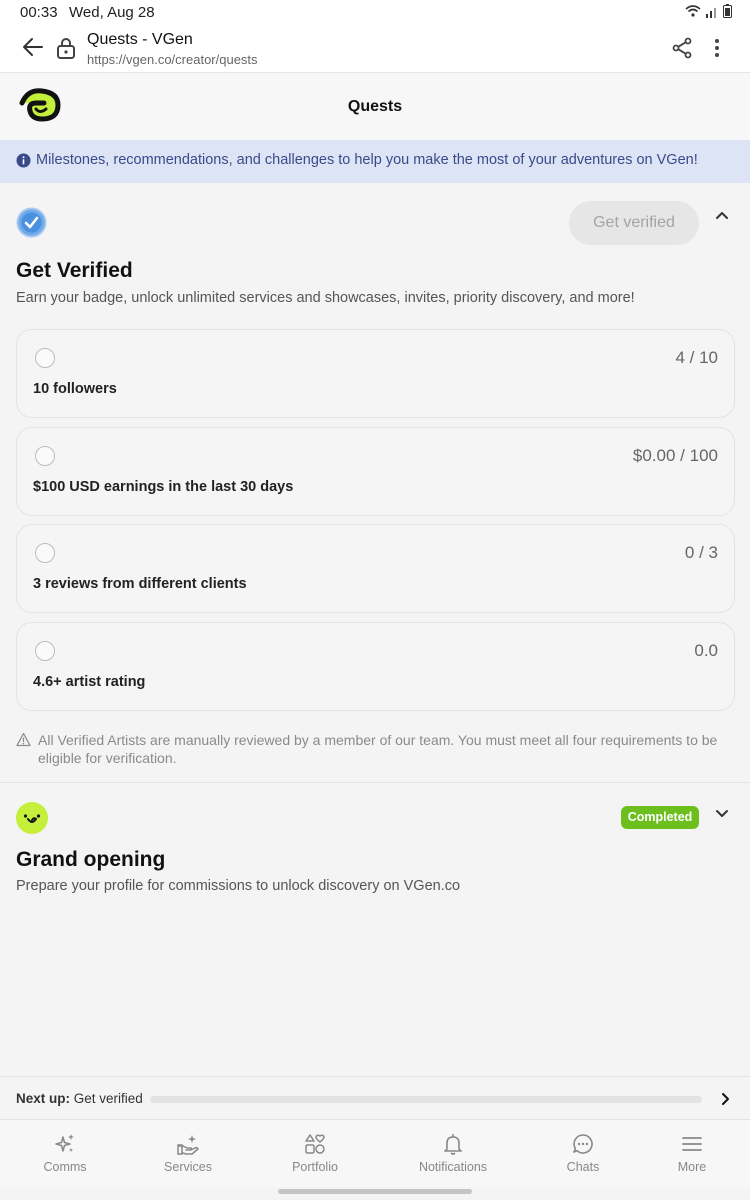 The height and width of the screenshot is (1200, 750). Describe the element at coordinates (89, 682) in the screenshot. I see `requirement-label: 4.6+ artist rating` at that location.